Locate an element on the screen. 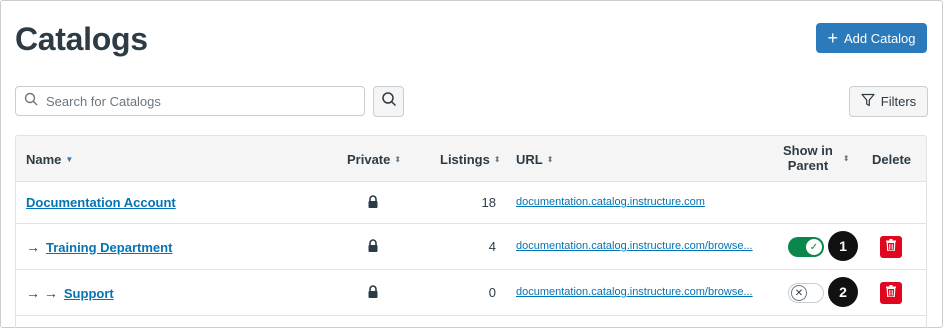 Image resolution: width=943 pixels, height=328 pixels. column-header-show-in-parent: Show in Parent ⬍ is located at coordinates (816, 158).